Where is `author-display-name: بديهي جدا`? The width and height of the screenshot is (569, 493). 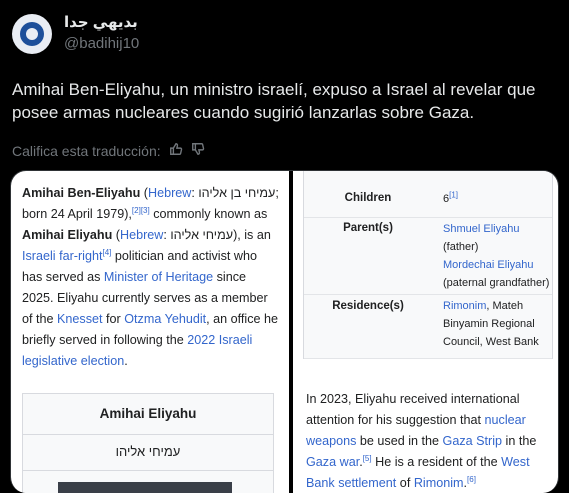 author-display-name: بديهي جدا is located at coordinates (101, 22).